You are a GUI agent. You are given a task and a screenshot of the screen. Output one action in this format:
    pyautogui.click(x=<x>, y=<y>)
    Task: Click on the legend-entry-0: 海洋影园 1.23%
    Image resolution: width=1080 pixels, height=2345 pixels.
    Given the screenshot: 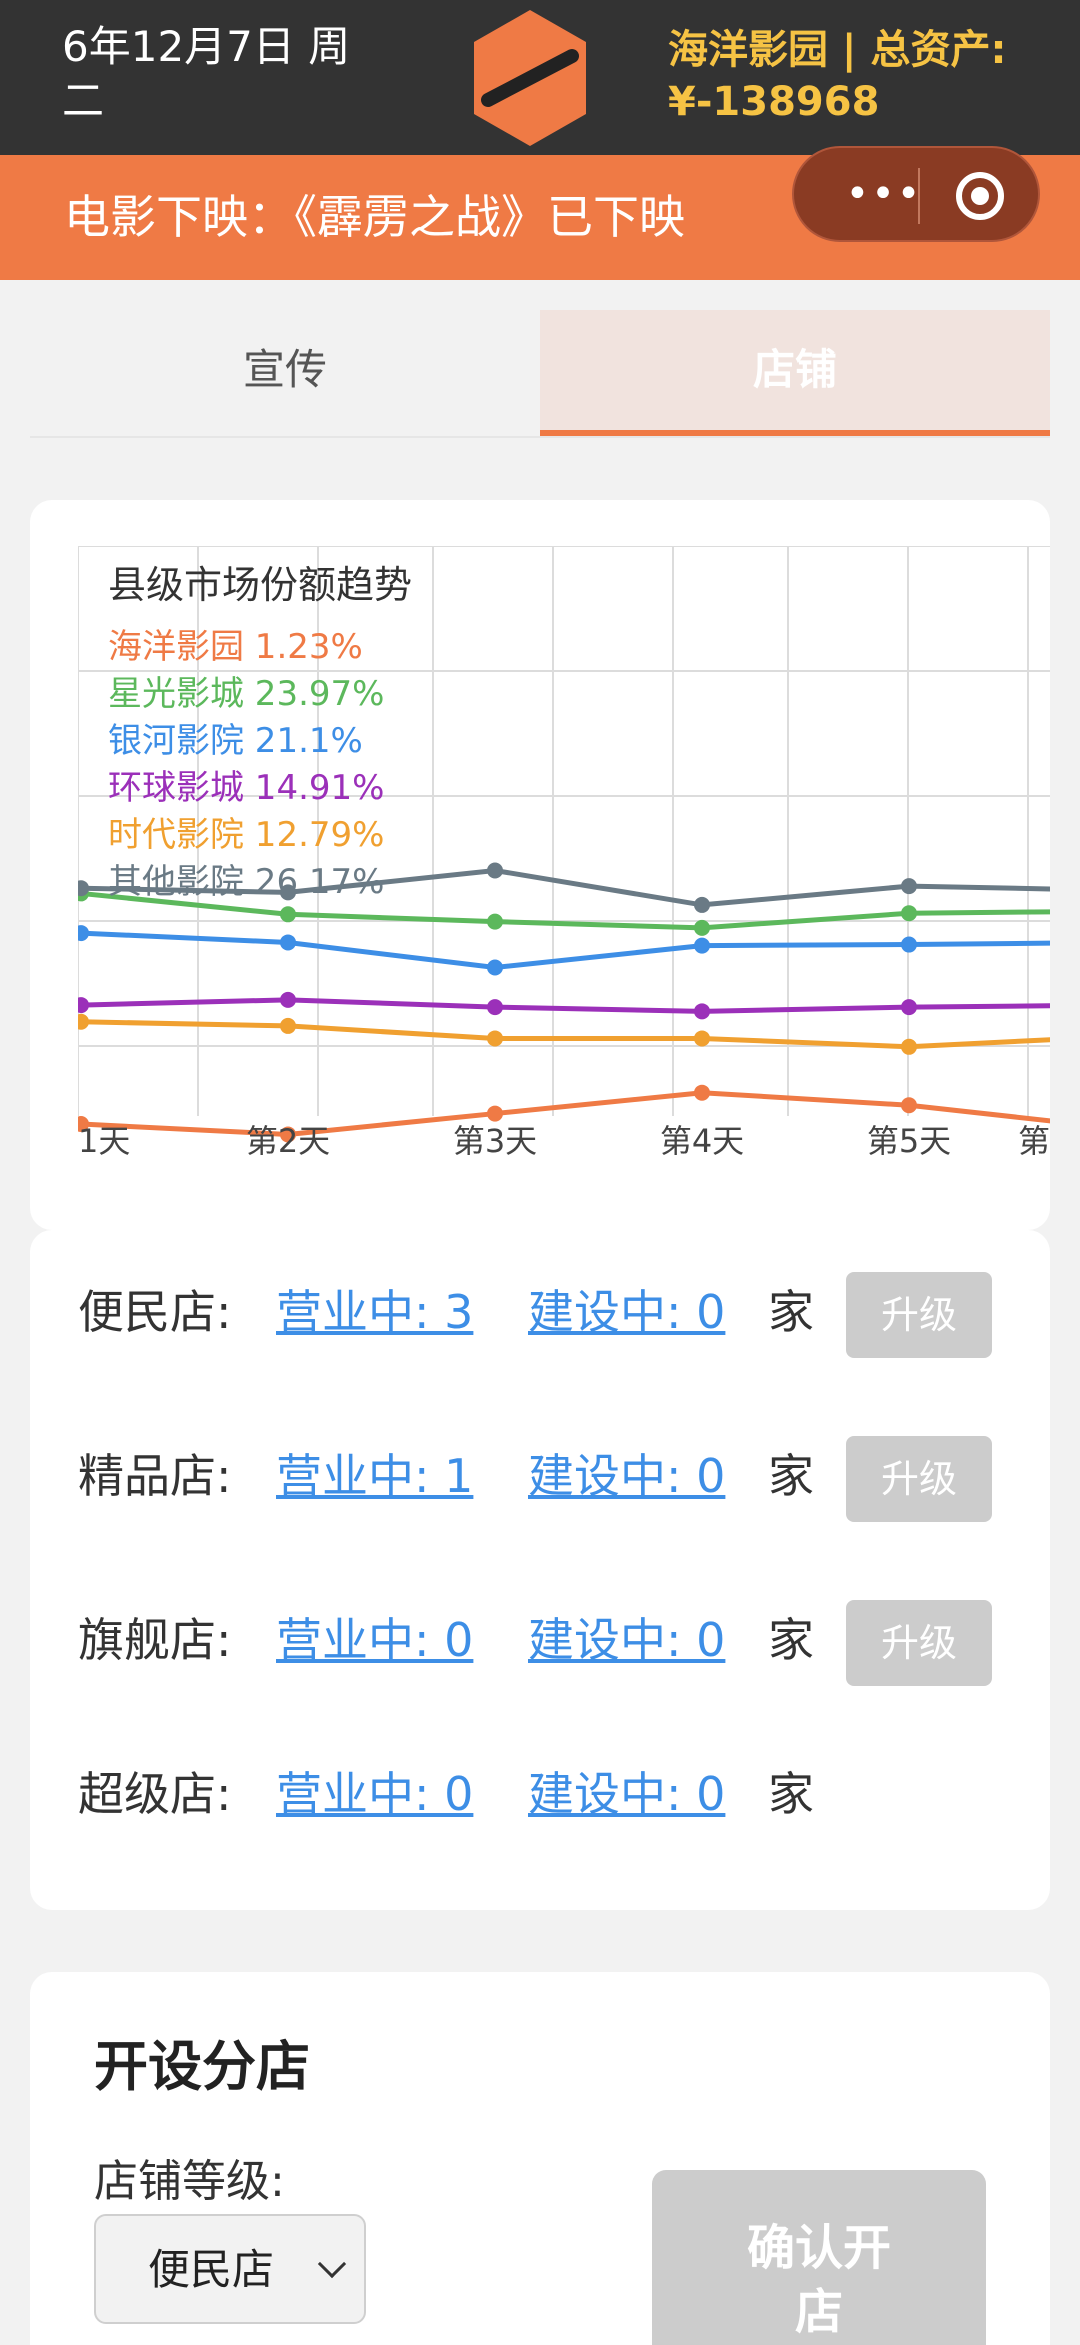 What is the action you would take?
    pyautogui.click(x=235, y=647)
    